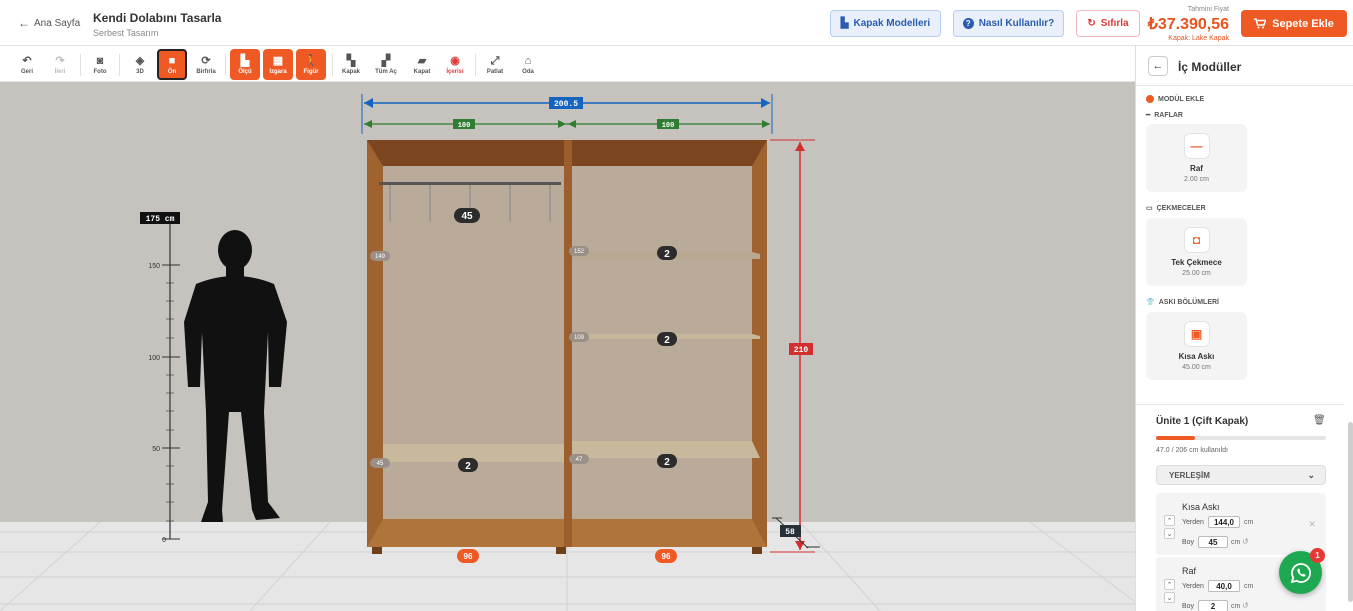 Image resolution: width=1353 pixels, height=611 pixels. I want to click on vest-icon: ▣, so click(1196, 334).